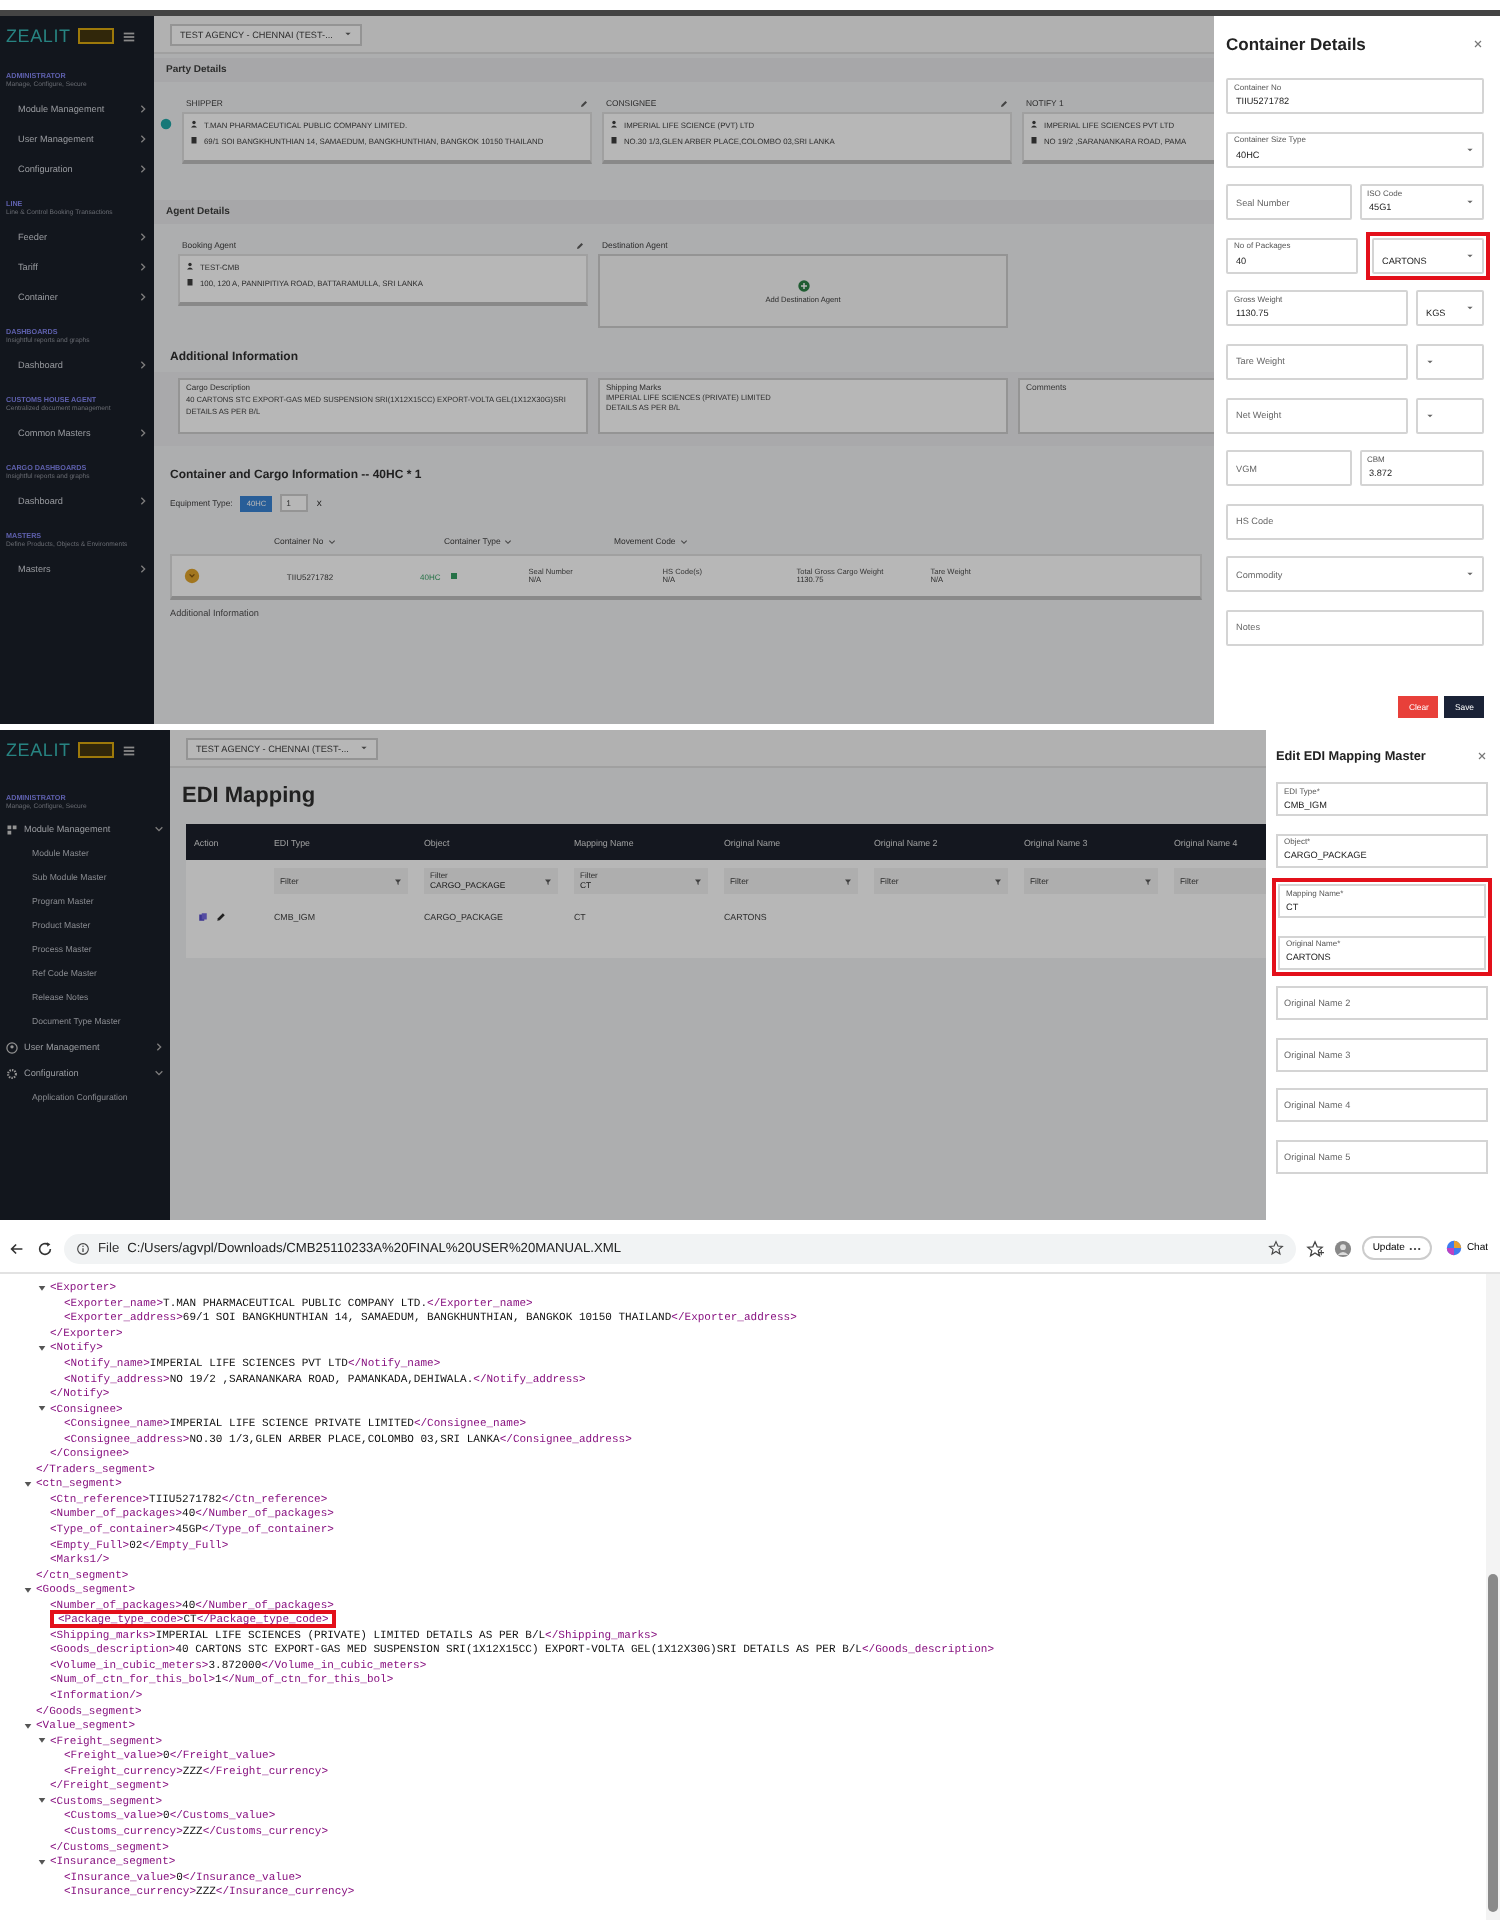  What do you see at coordinates (1454, 1248) in the screenshot?
I see `chat-logo-icon` at bounding box center [1454, 1248].